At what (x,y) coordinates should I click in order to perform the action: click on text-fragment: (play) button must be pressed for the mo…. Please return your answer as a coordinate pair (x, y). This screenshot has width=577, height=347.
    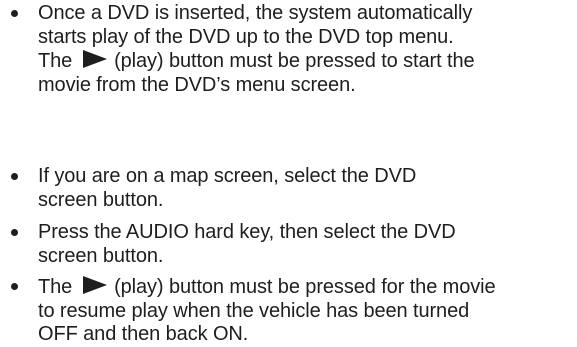
    Looking at the image, I should click on (302, 287).